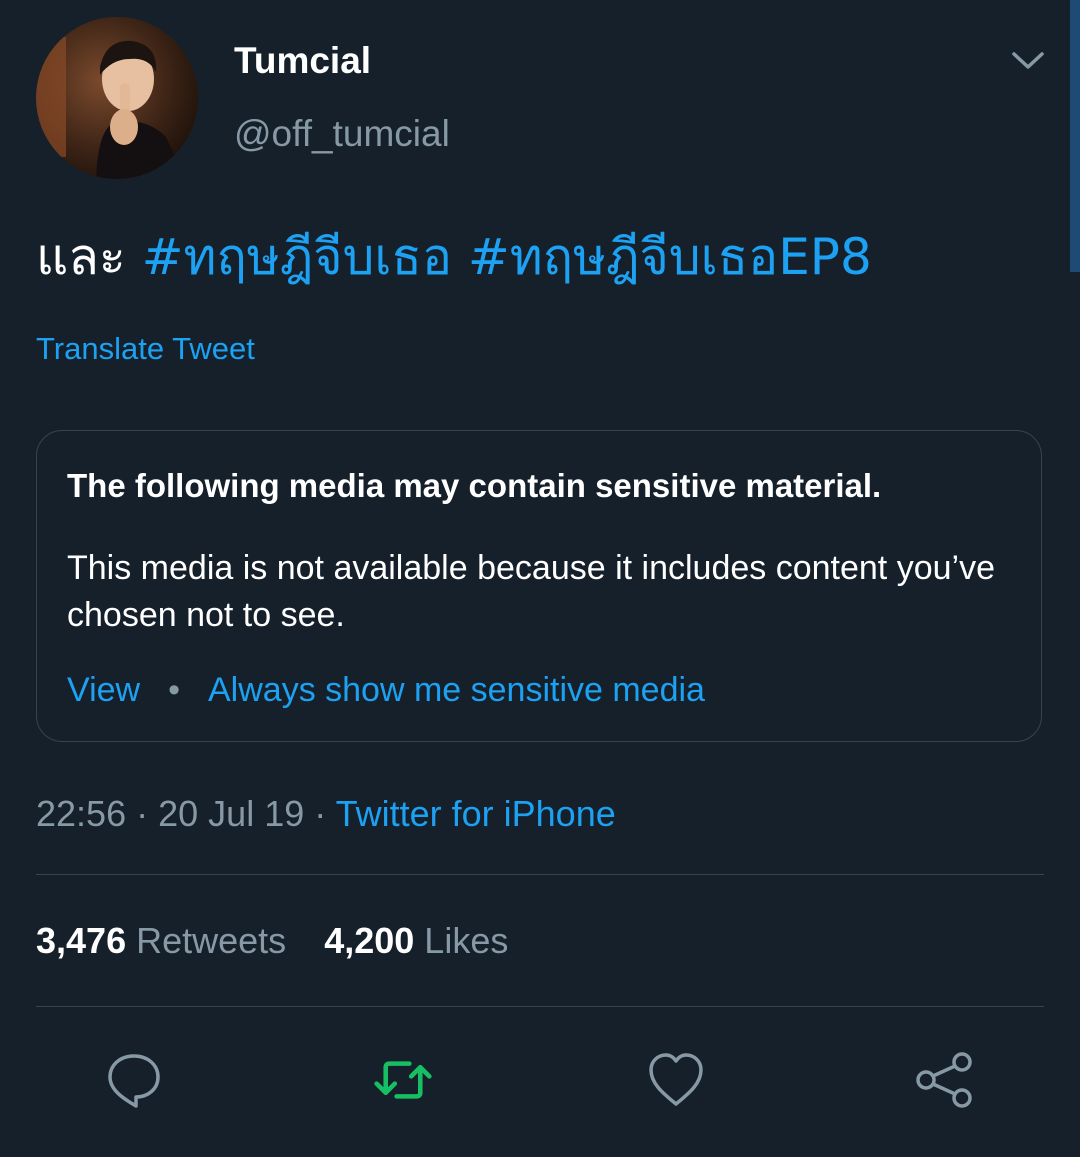 The image size is (1080, 1157). Describe the element at coordinates (81, 940) in the screenshot. I see `retweets-count: 3,476` at that location.